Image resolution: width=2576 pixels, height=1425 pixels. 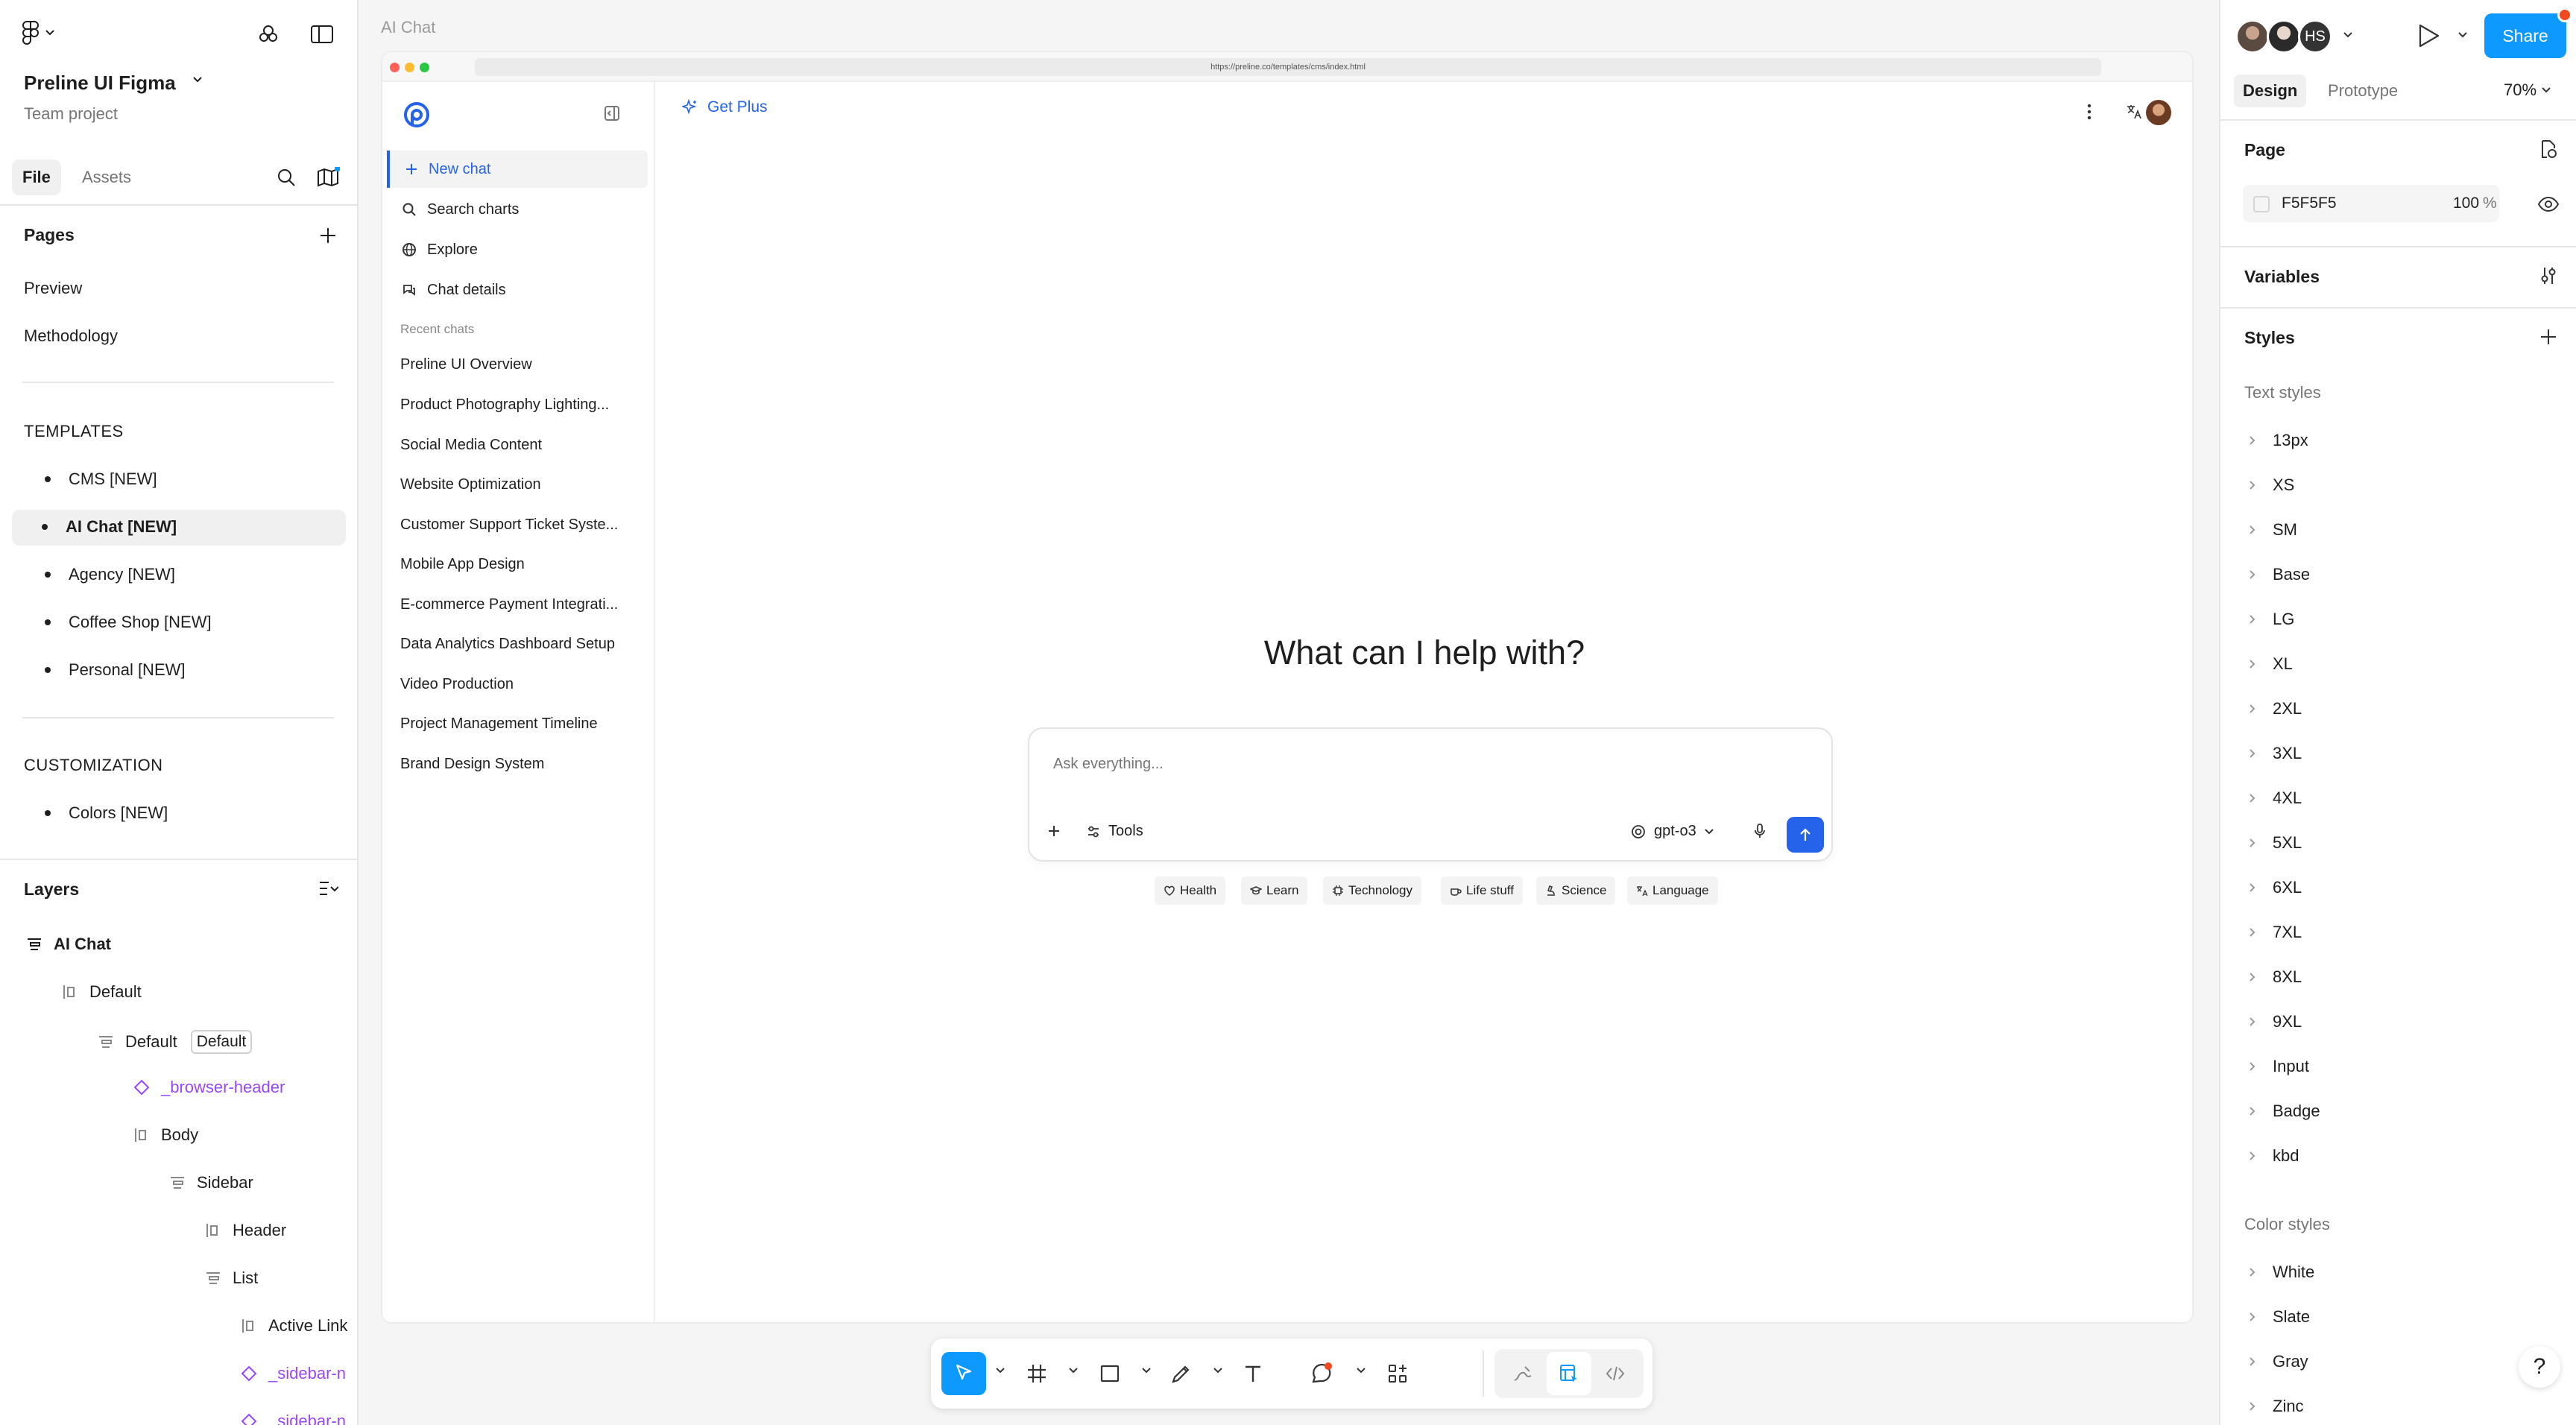 I want to click on layer-active-link: Active Link, so click(x=293, y=1326).